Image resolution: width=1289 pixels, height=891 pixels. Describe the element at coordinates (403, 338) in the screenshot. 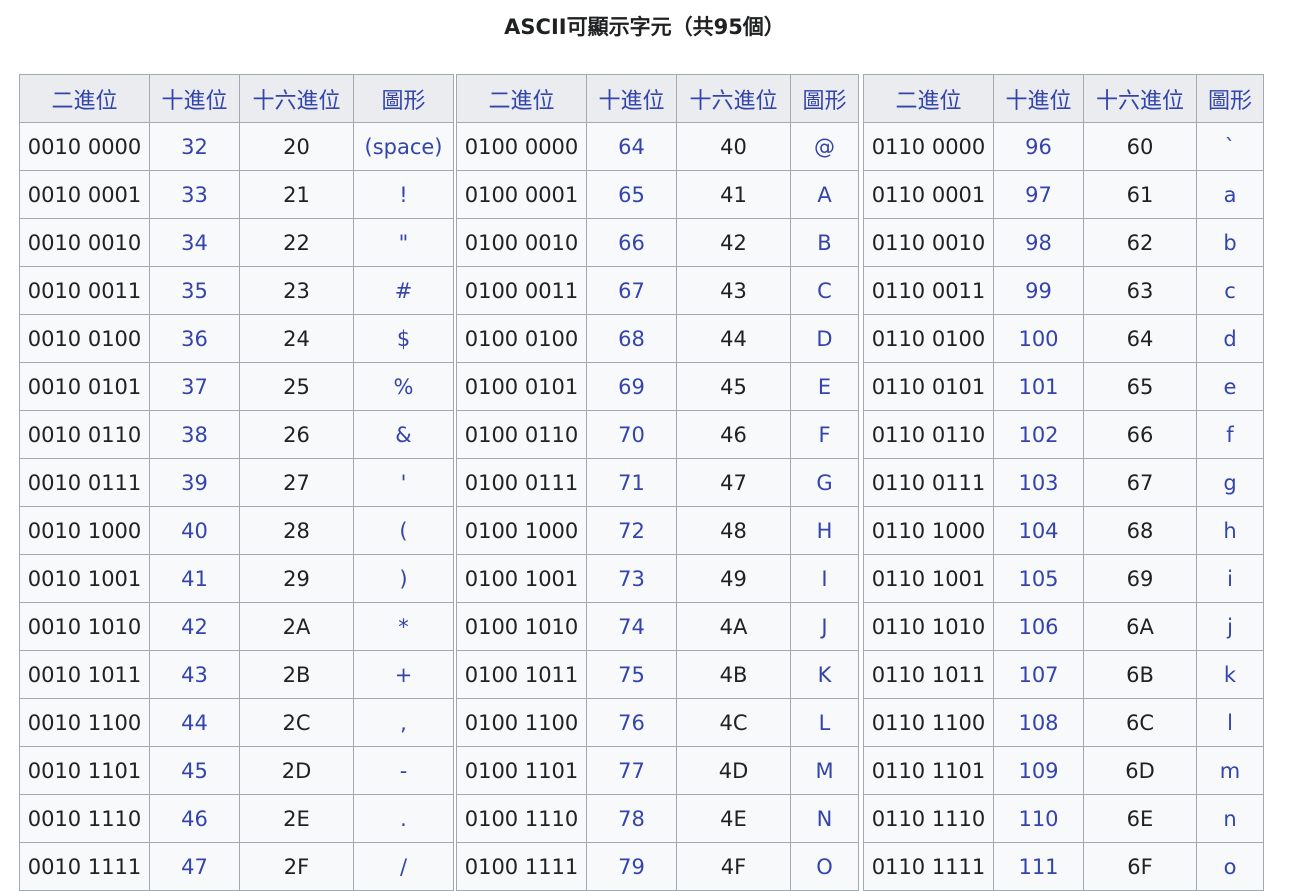

I see `glyph-link: $` at that location.